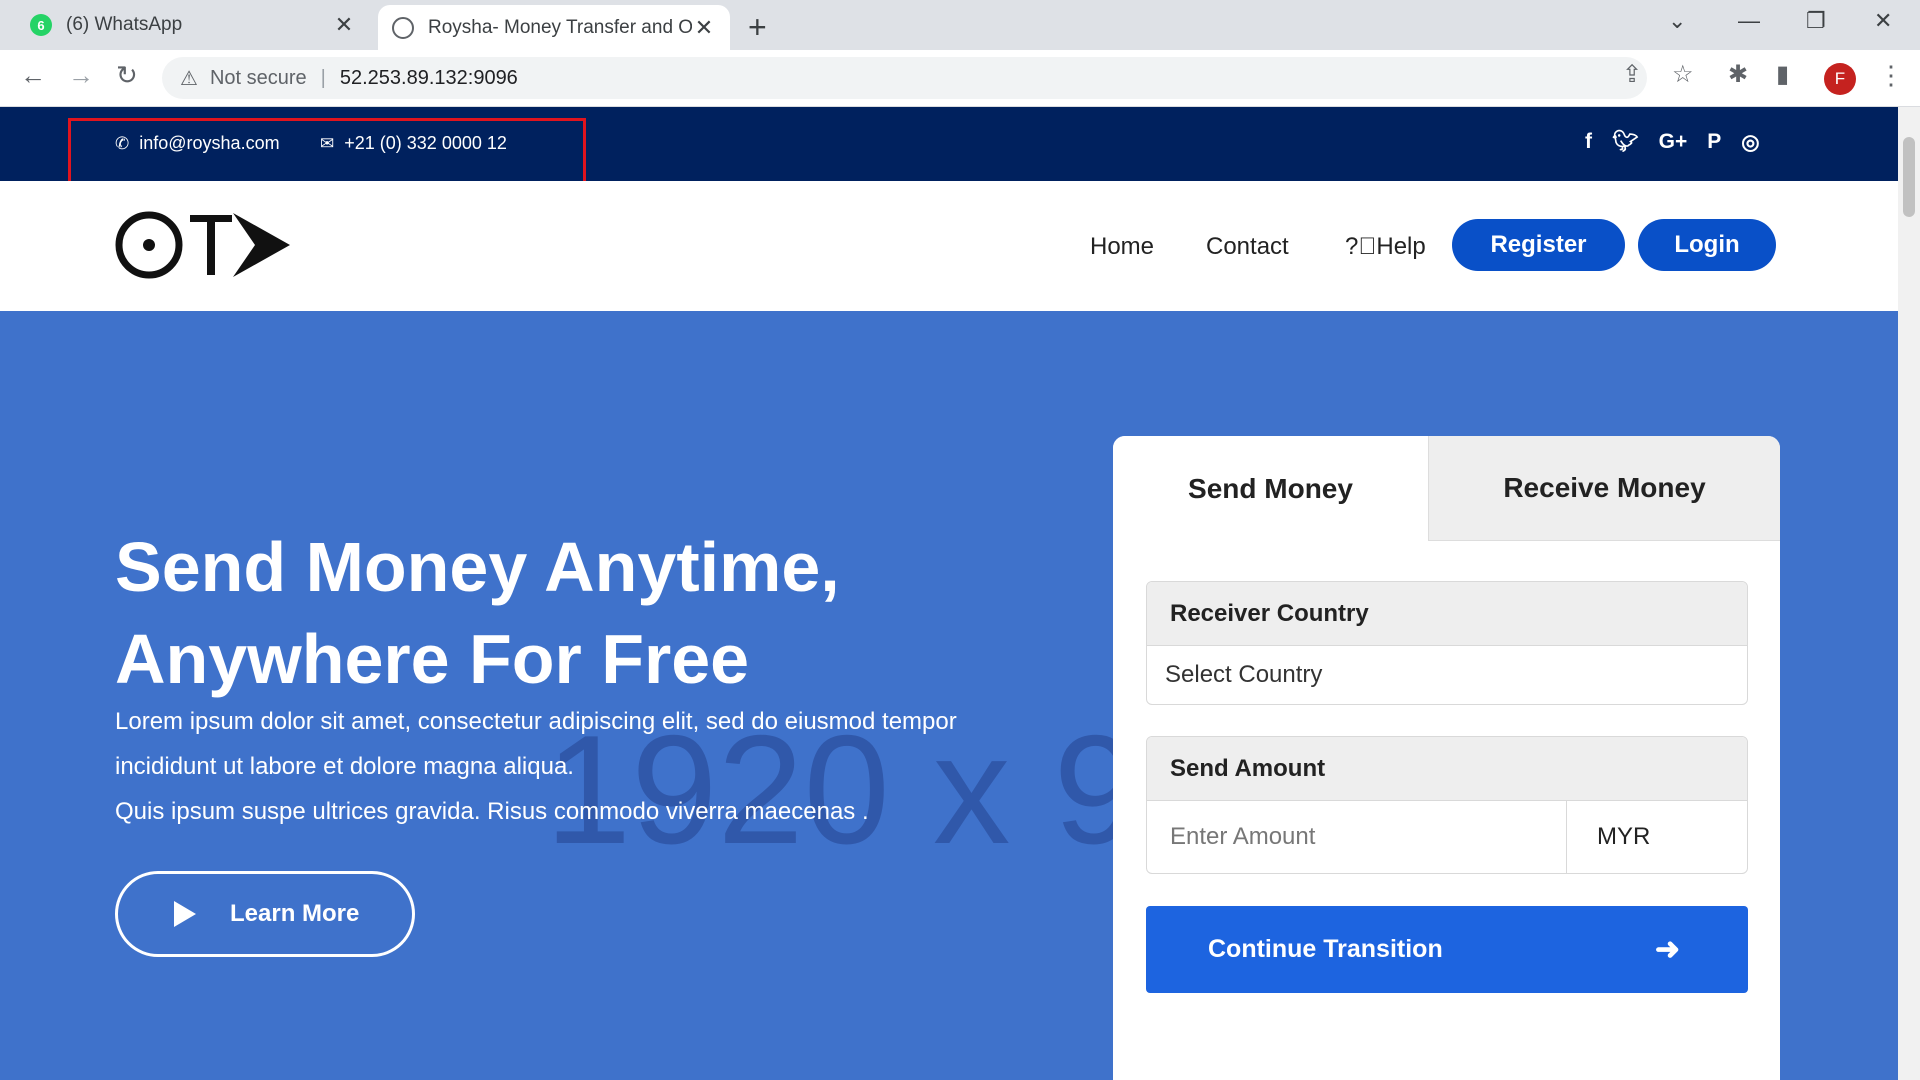  I want to click on phone-text: +21 (0) 332 0000 12, so click(425, 143).